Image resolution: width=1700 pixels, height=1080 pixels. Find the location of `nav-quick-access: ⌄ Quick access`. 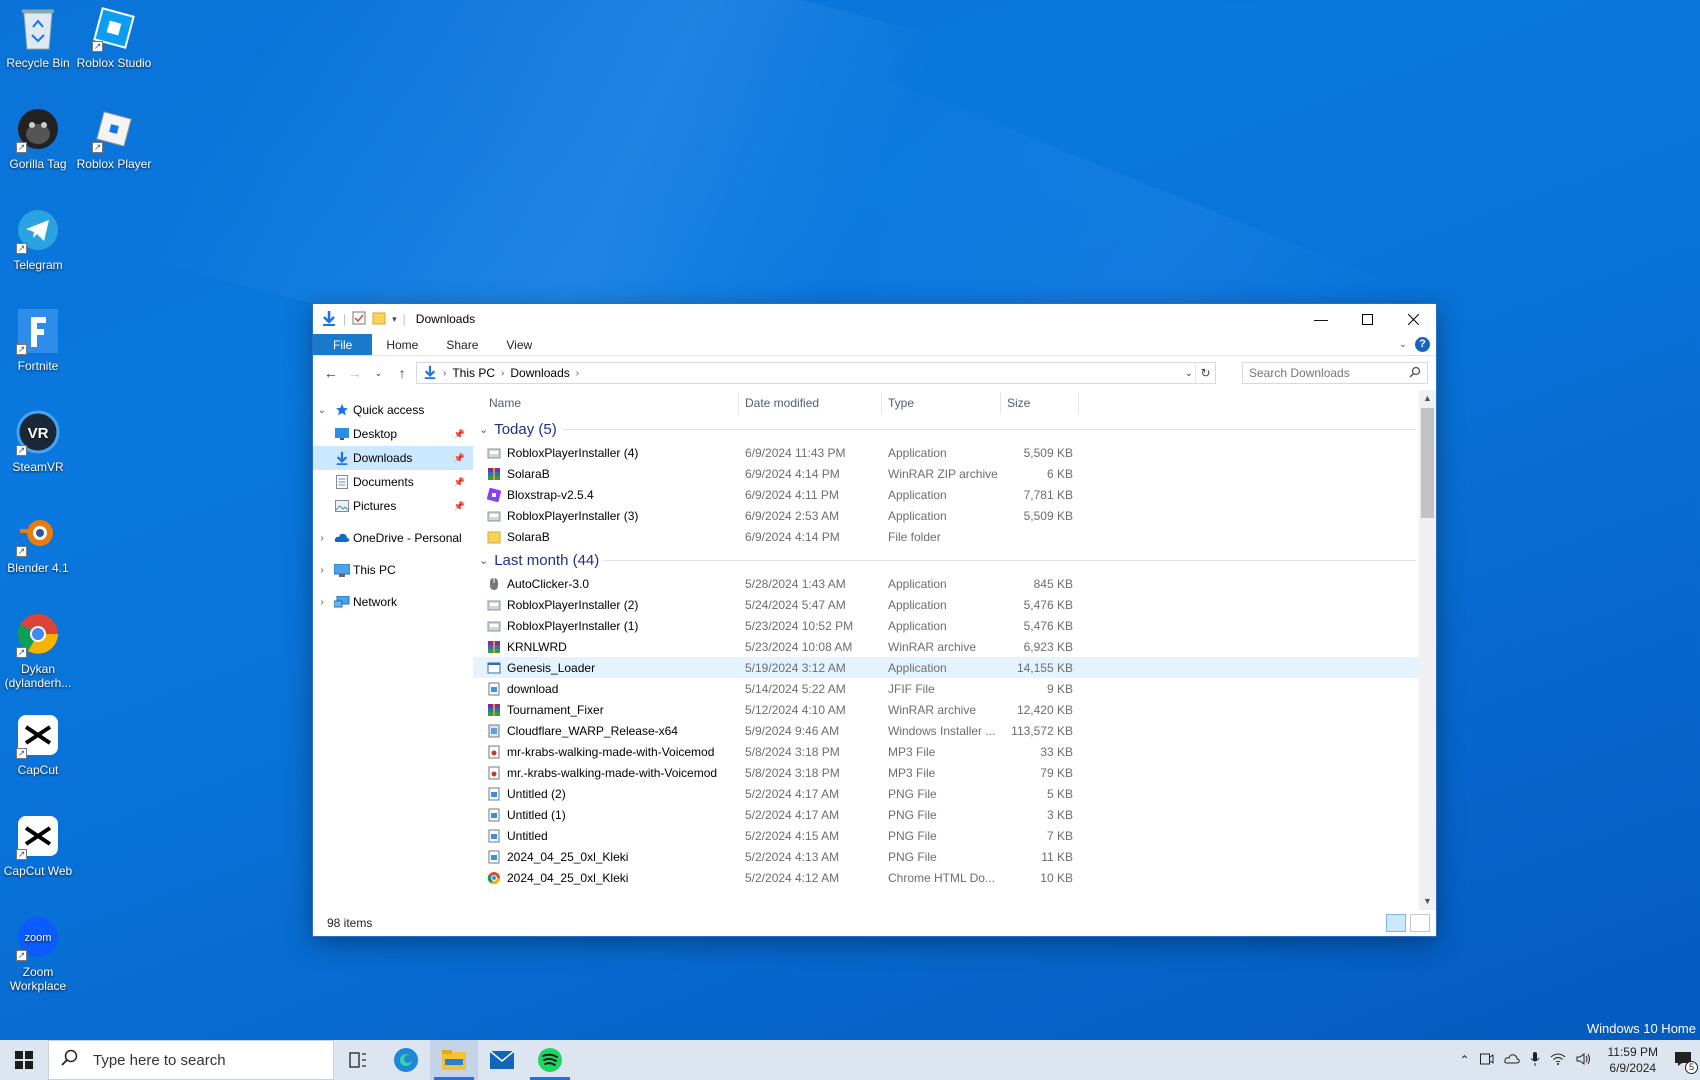

nav-quick-access: ⌄ Quick access is located at coordinates (393, 410).